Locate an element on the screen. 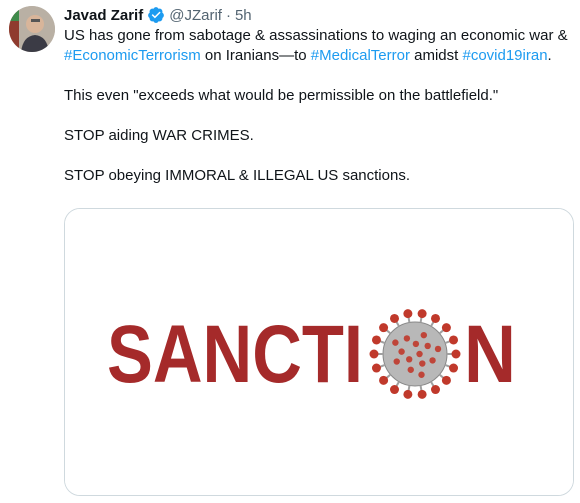 The image size is (580, 503). avatar is located at coordinates (32, 29).